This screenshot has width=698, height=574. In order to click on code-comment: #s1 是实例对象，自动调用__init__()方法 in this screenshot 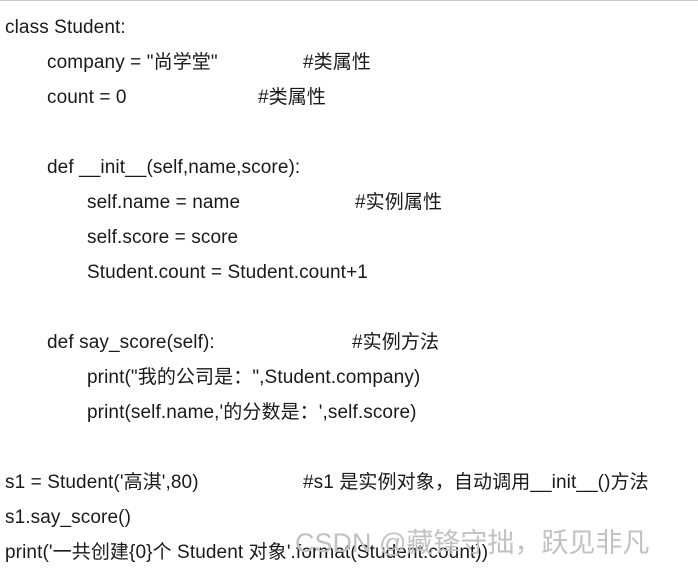, I will do `click(476, 482)`.